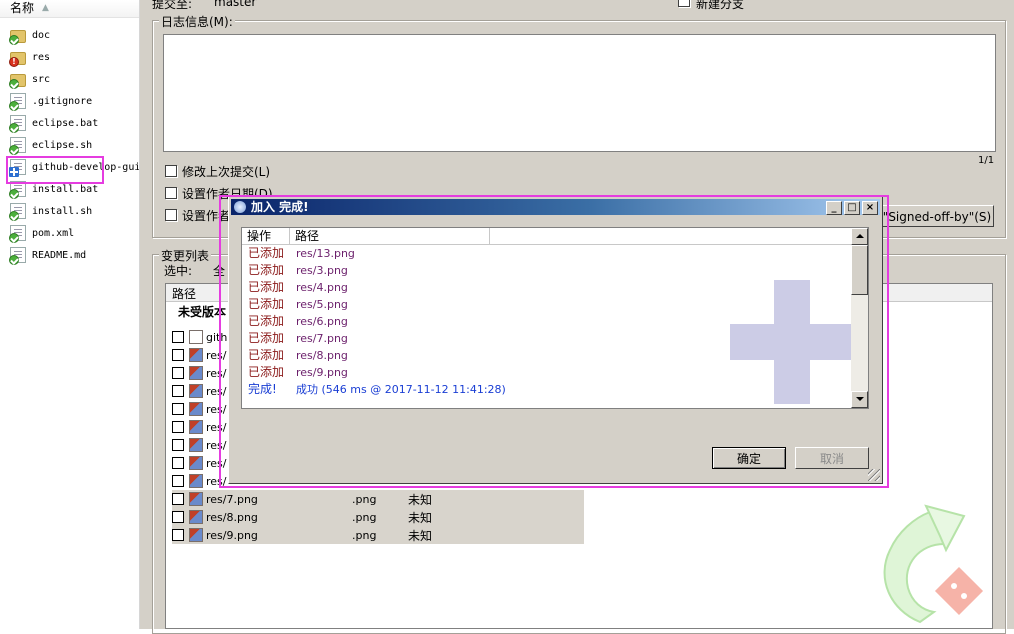  I want to click on amend-label: 修改上次提交(L), so click(226, 172).